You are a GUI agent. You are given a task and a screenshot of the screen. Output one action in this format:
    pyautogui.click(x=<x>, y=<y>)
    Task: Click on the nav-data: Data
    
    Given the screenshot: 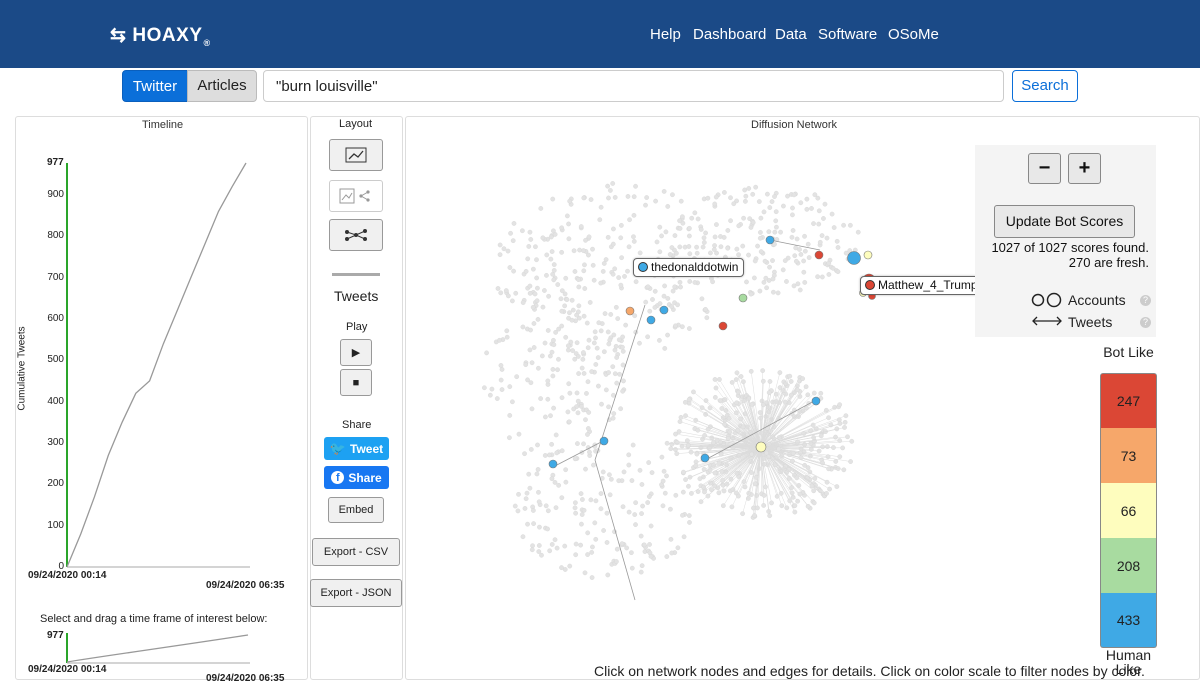 What is the action you would take?
    pyautogui.click(x=791, y=34)
    